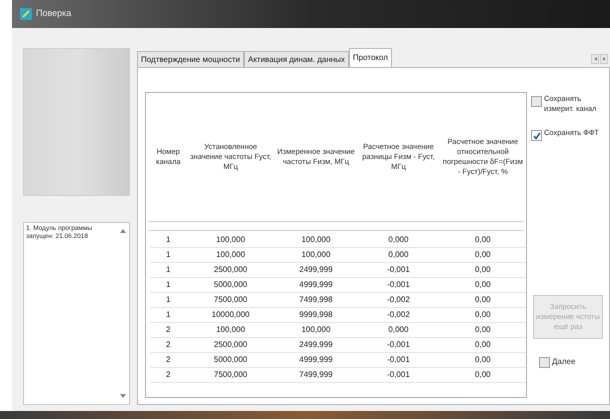  What do you see at coordinates (296, 59) in the screenshot?
I see `tab: Активация динам. данных` at bounding box center [296, 59].